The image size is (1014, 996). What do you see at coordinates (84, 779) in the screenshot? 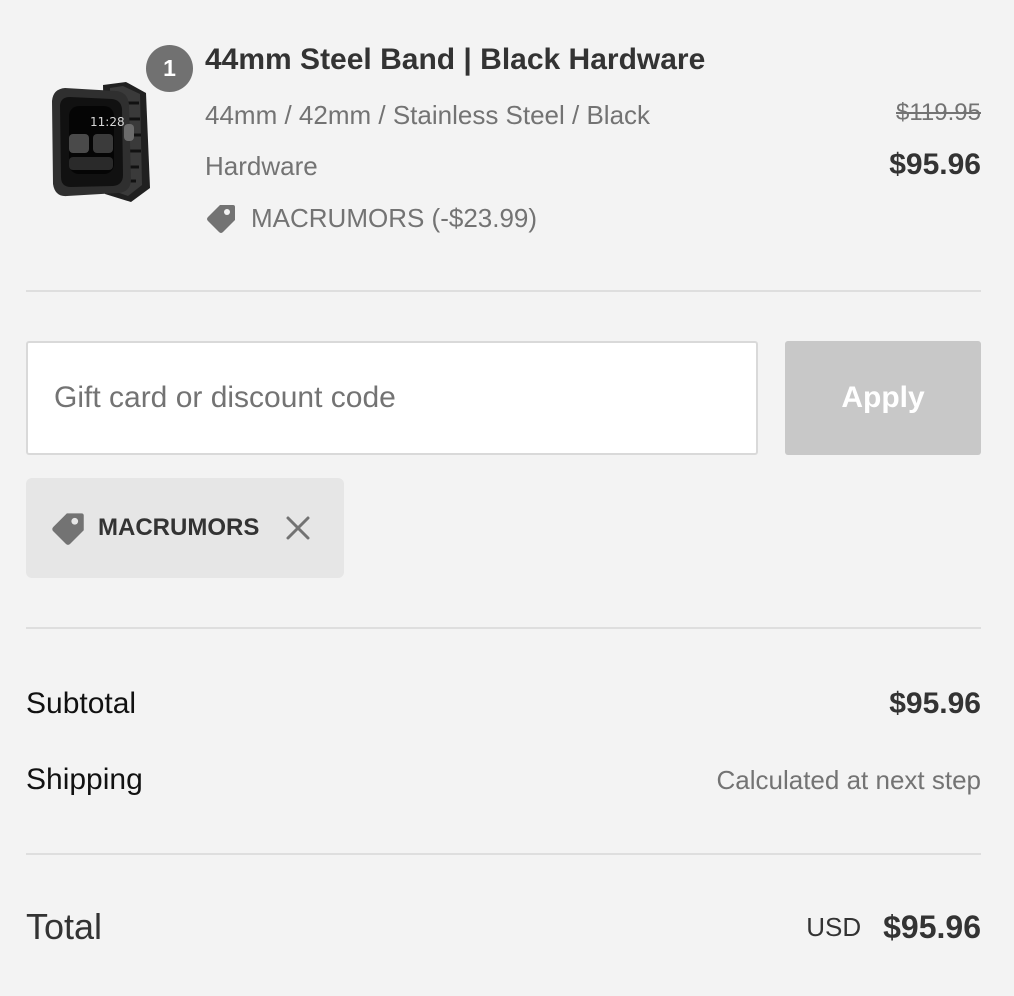
I see `shipping-label: Shipping` at bounding box center [84, 779].